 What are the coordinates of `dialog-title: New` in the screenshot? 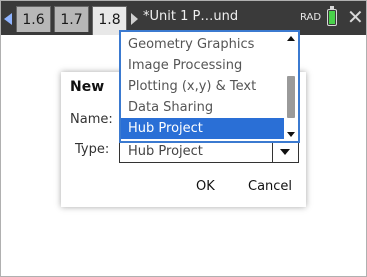 It's located at (87, 87).